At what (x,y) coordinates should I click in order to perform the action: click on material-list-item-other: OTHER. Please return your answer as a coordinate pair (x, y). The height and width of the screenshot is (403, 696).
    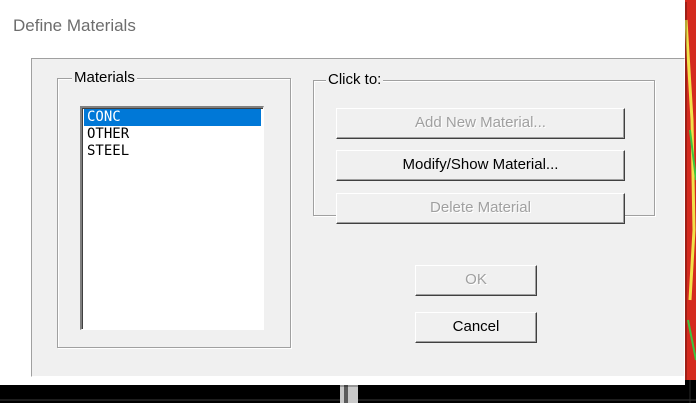
    Looking at the image, I should click on (172, 134).